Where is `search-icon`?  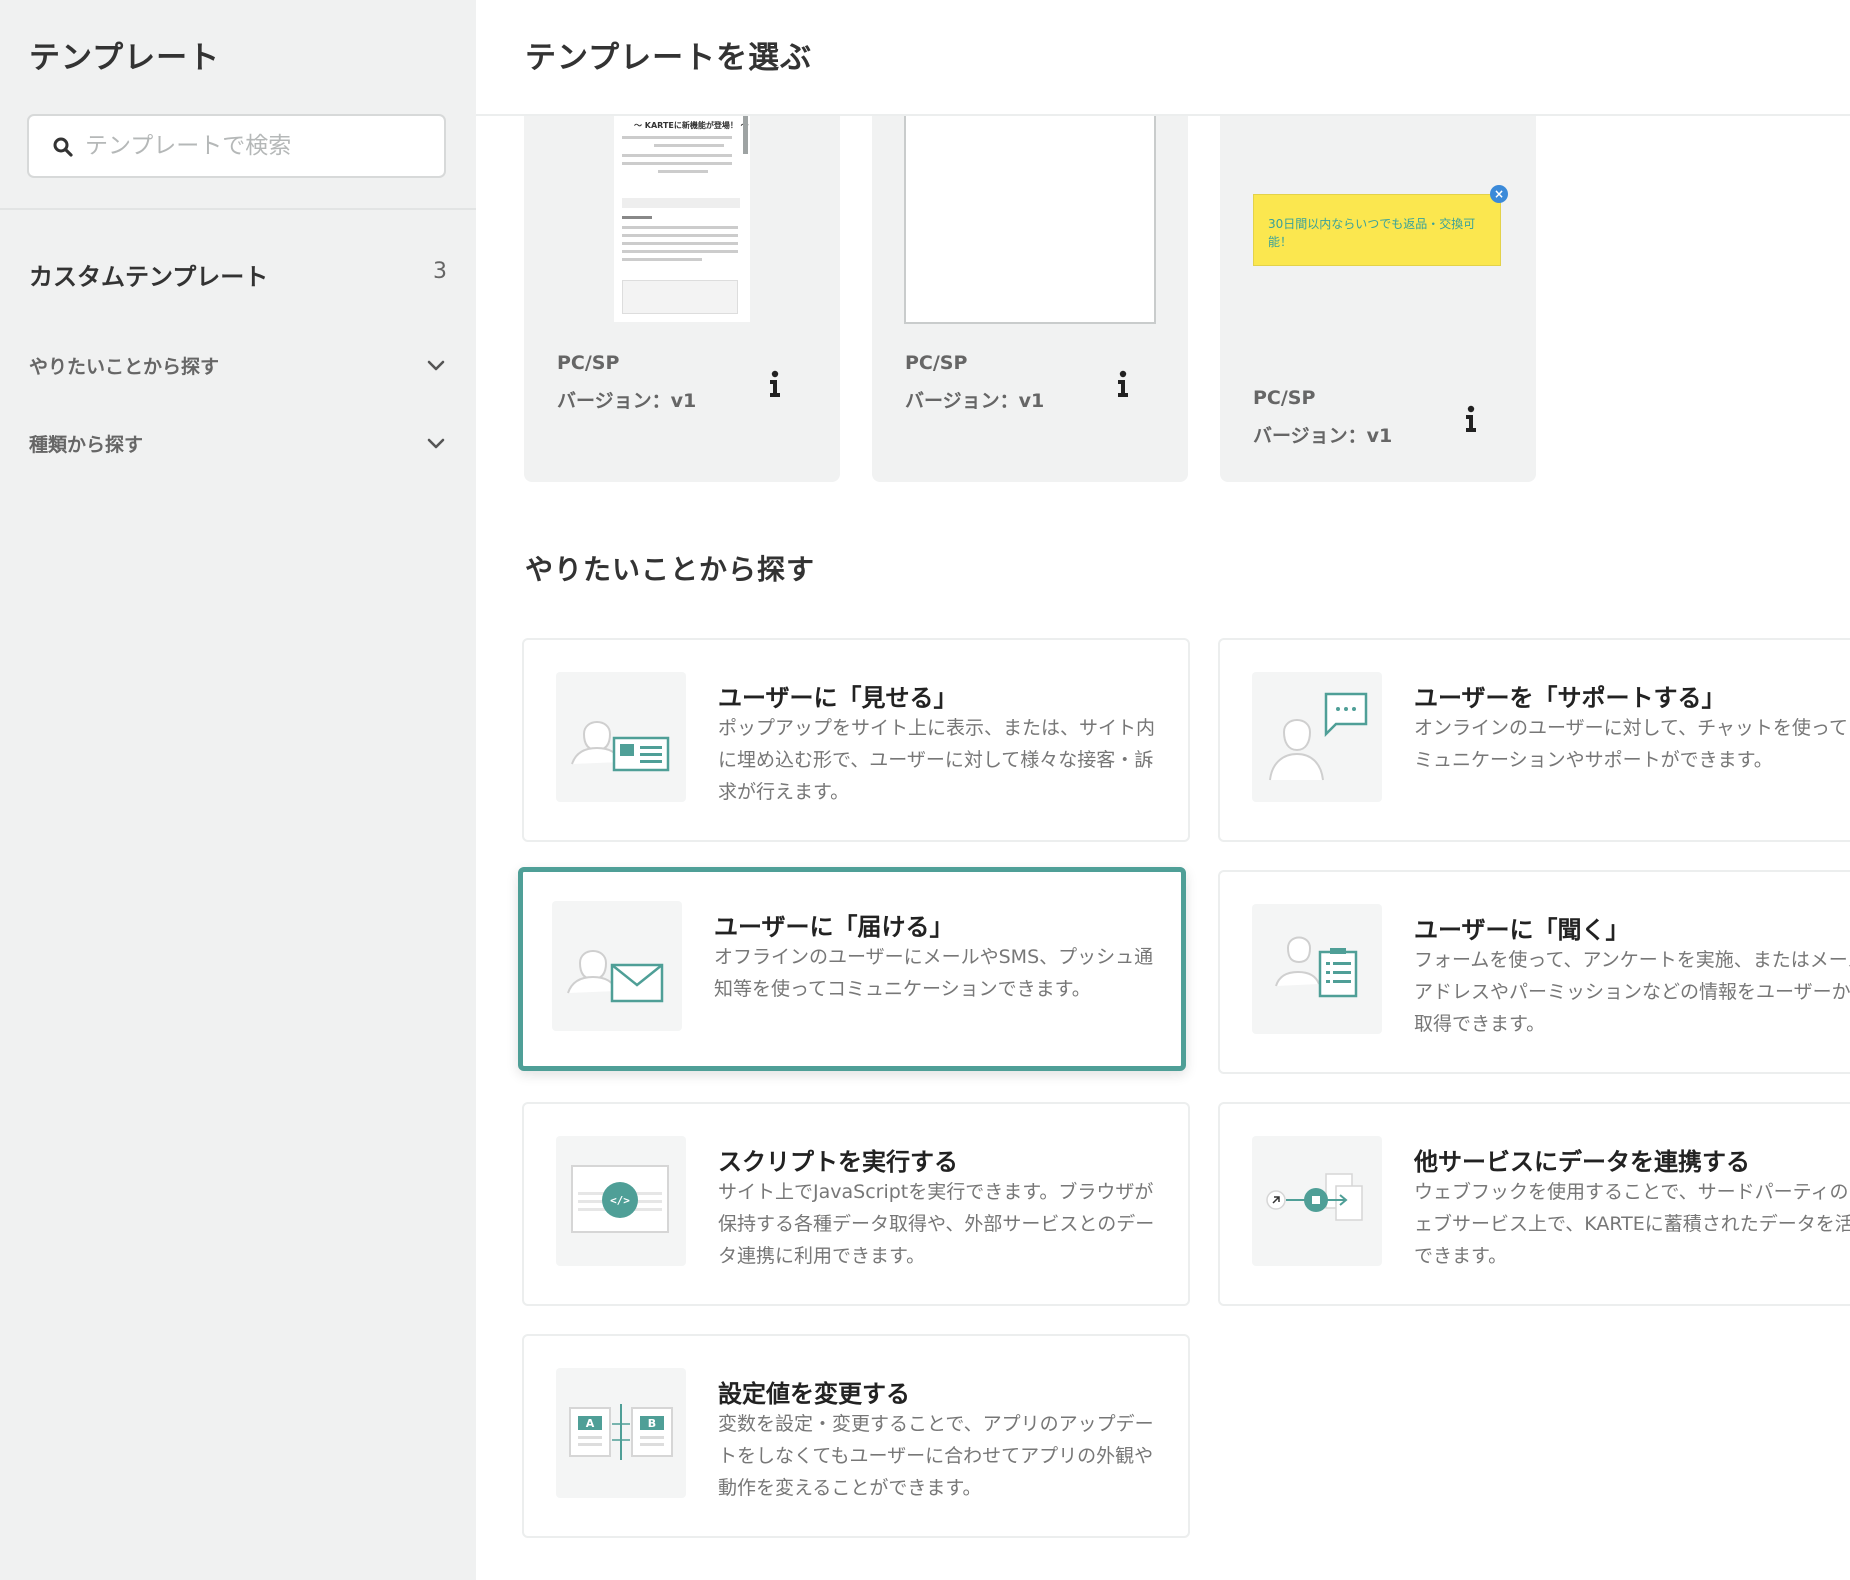
search-icon is located at coordinates (63, 147).